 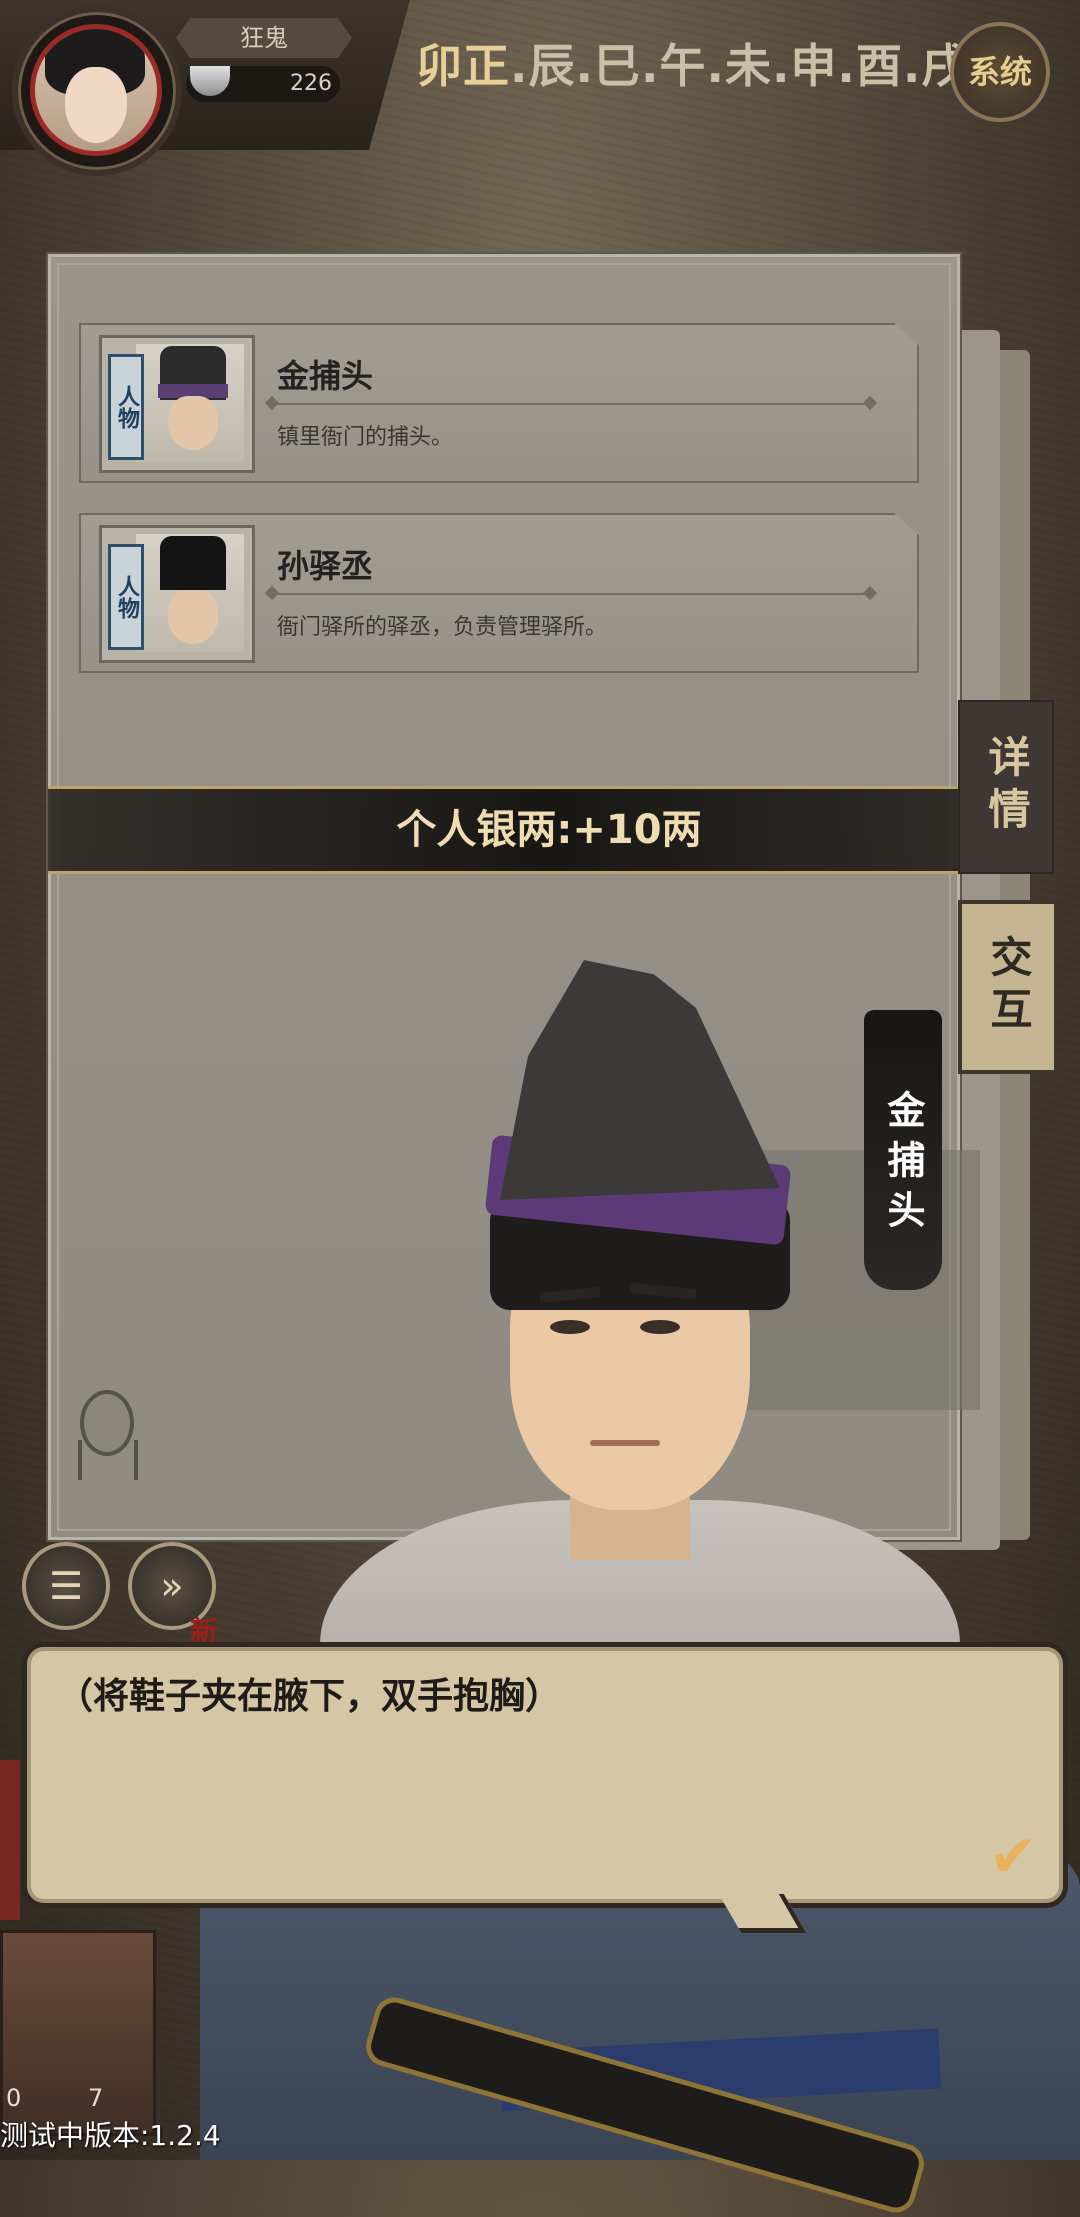 I want to click on player-avatar, so click(x=97, y=91).